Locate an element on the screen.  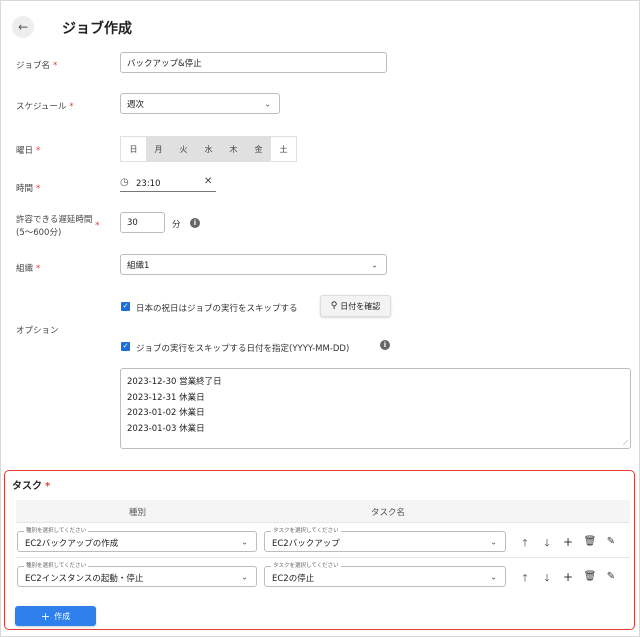
task-name-select: タスクを選択してください EC2の停止 ⌄ is located at coordinates (385, 574).